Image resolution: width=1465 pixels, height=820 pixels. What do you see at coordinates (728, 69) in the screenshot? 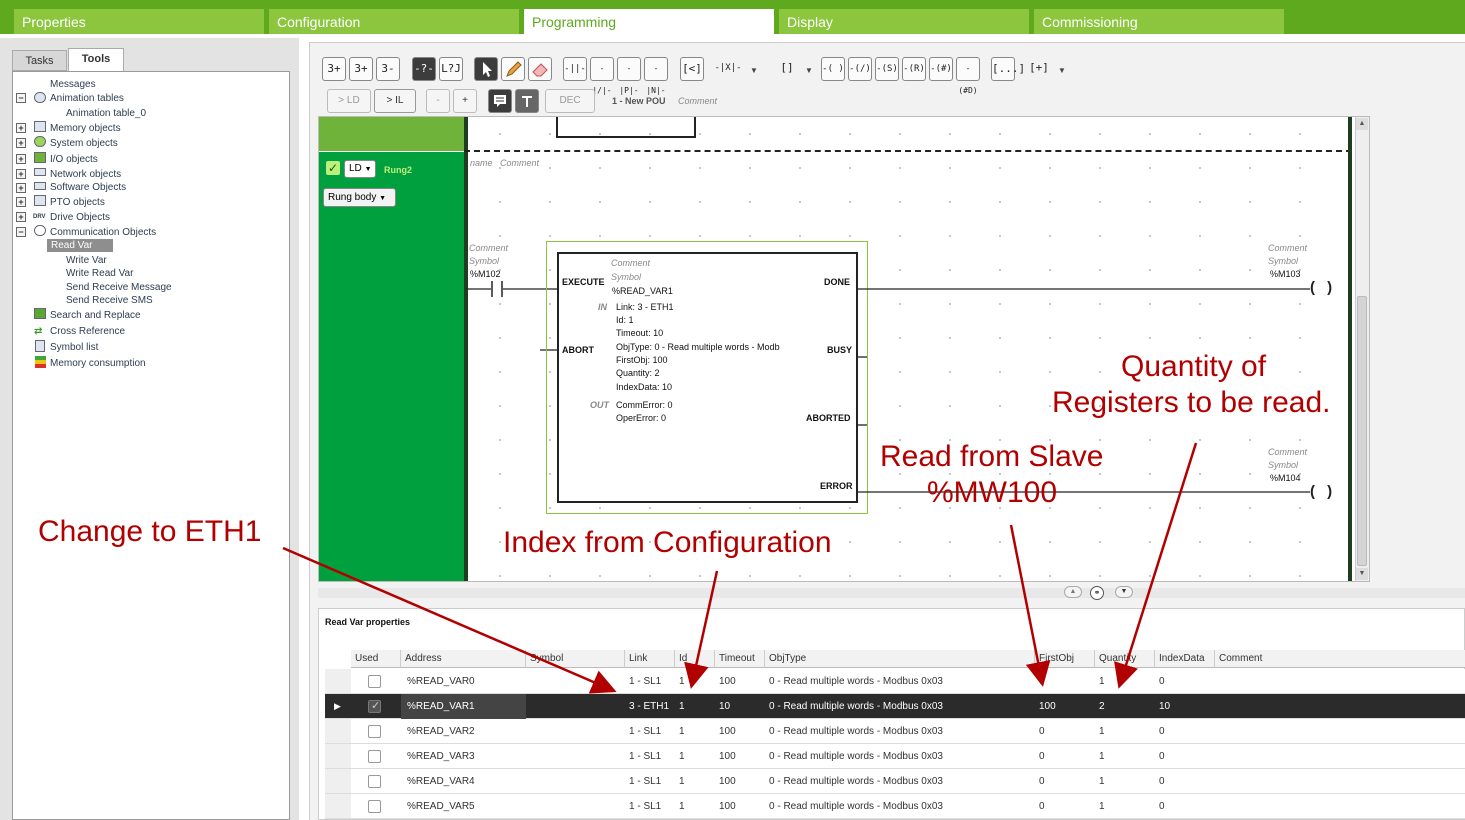
I see `contact-group-button: -|X|-` at bounding box center [728, 69].